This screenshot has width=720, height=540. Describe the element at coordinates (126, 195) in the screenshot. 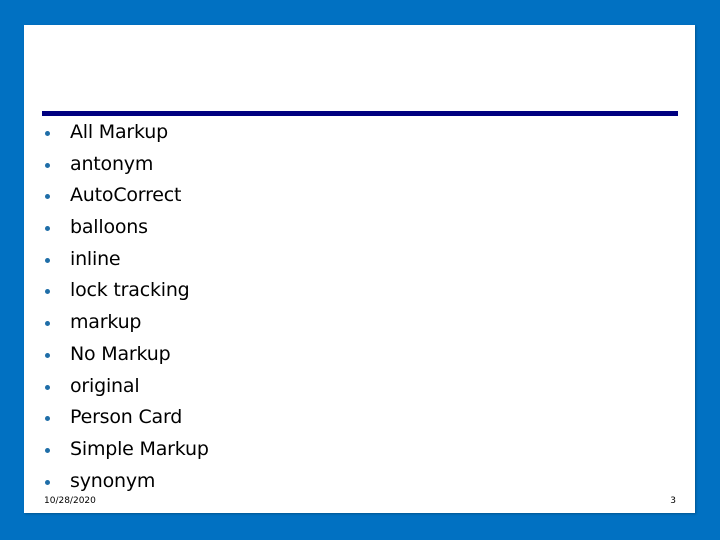

I see `bullet-text: AutoCorrect` at that location.